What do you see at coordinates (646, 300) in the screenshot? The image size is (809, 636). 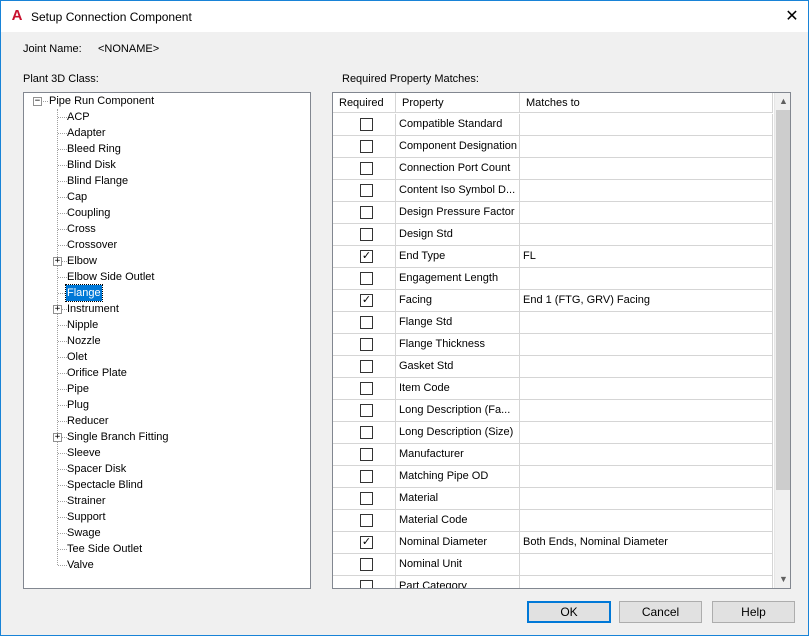 I see `matches-cell: End 1 (FTG, GRV) Facing` at bounding box center [646, 300].